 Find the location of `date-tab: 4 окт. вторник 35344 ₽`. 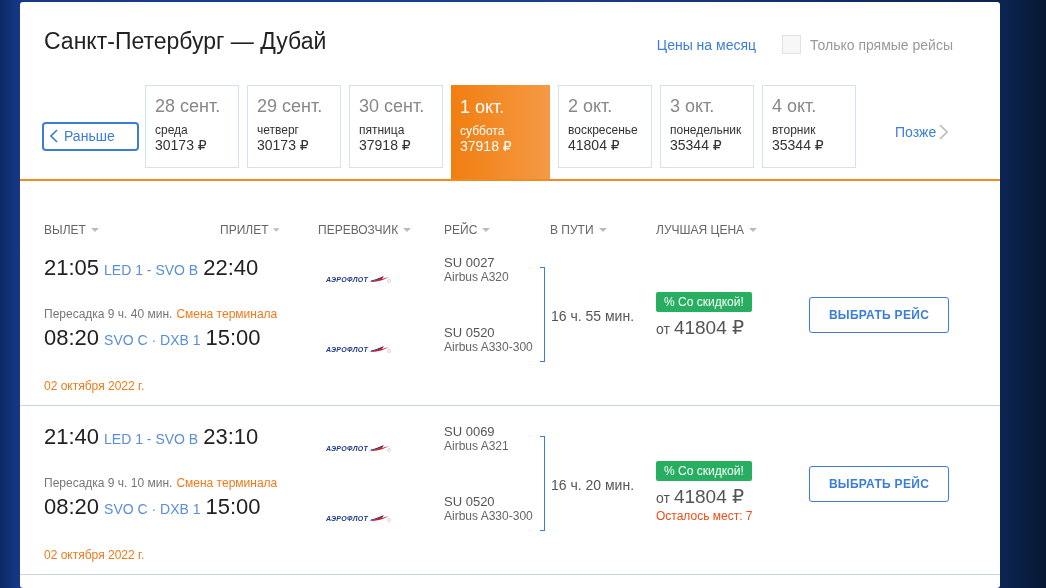

date-tab: 4 окт. вторник 35344 ₽ is located at coordinates (809, 126).